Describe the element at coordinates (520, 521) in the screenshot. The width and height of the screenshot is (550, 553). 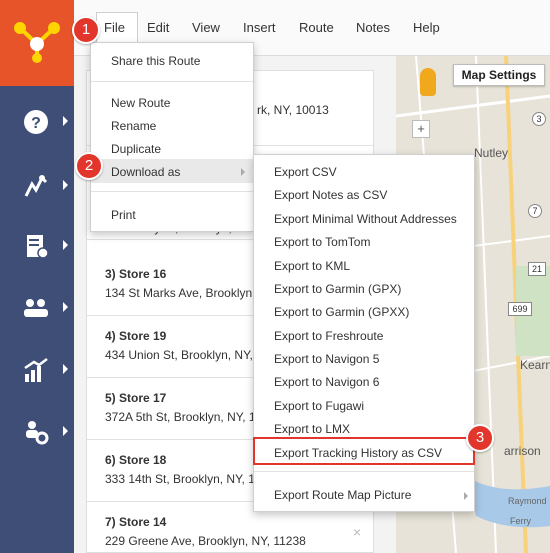
I see `map-label-ferry: Ferry` at that location.